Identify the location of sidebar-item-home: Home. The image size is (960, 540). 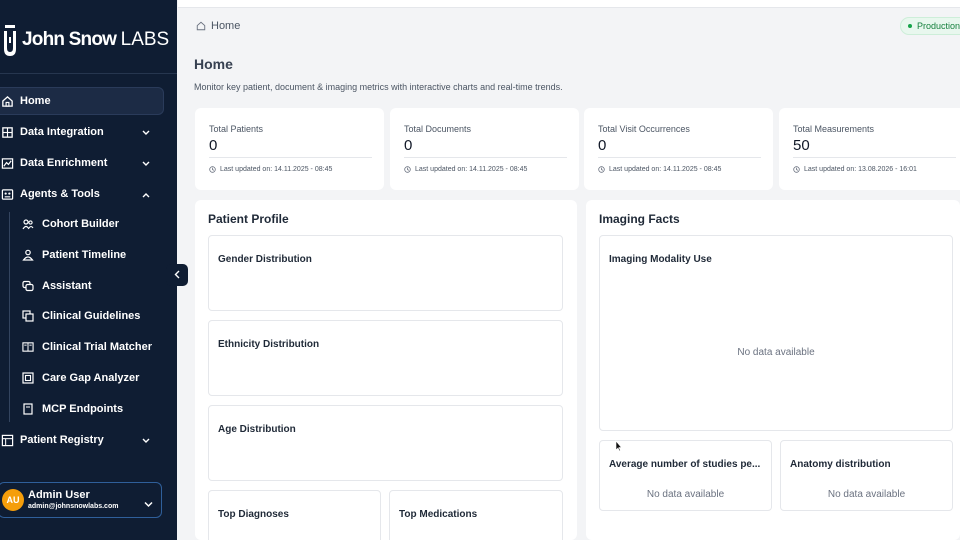
(82, 101).